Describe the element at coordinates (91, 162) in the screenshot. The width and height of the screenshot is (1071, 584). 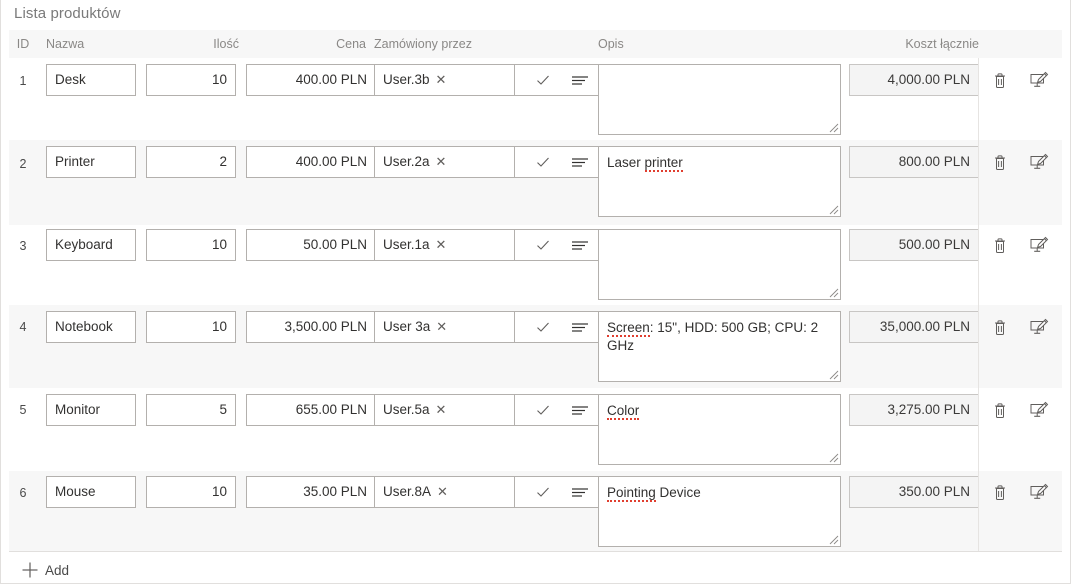
I see `product-name-input: Printer` at that location.